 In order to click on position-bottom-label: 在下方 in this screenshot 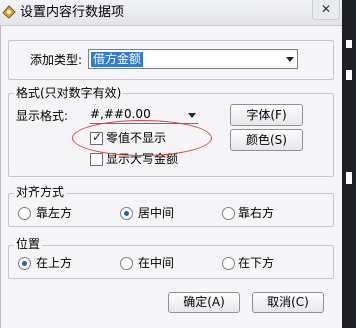, I will do `click(256, 263)`.